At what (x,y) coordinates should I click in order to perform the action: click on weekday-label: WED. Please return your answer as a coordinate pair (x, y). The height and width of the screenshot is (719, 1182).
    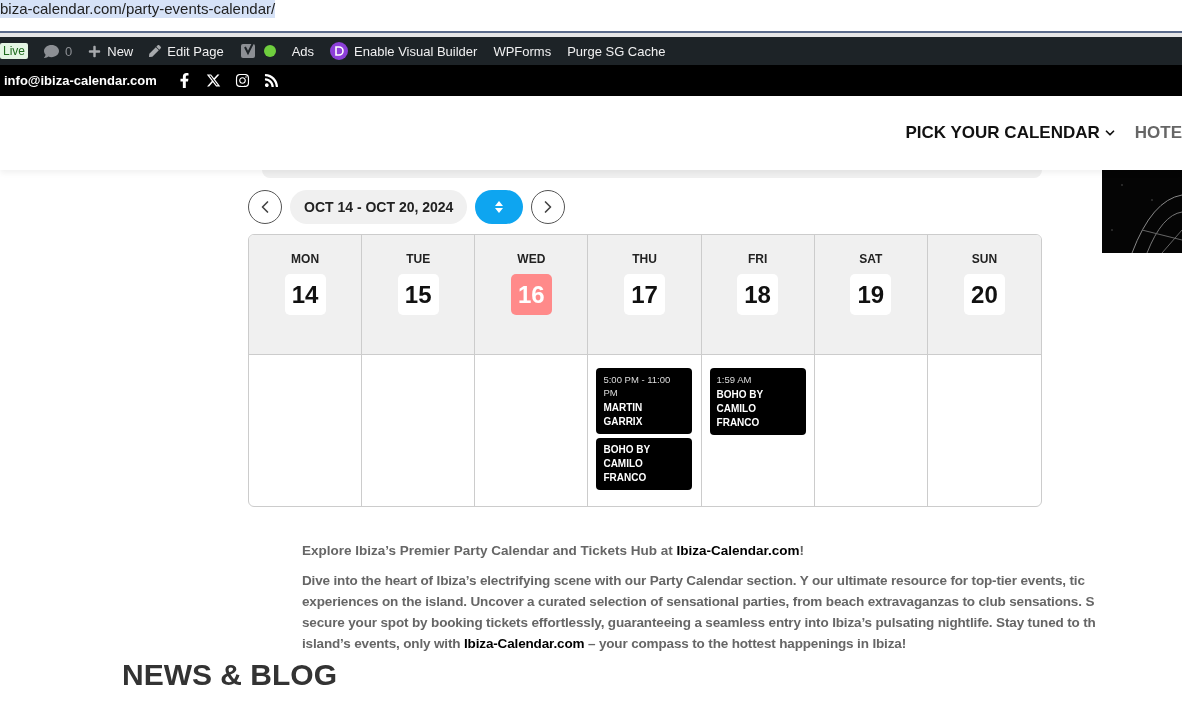
    Looking at the image, I should click on (531, 259).